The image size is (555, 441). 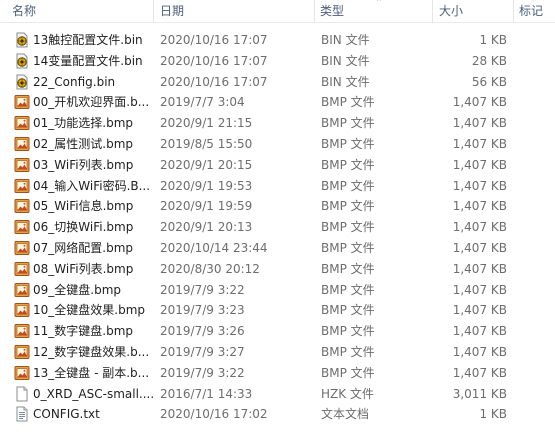 I want to click on file-row: 09_全键盘.bmp 2019/7/9 3:22 BMP 文件 1,407 KB, so click(x=277, y=290).